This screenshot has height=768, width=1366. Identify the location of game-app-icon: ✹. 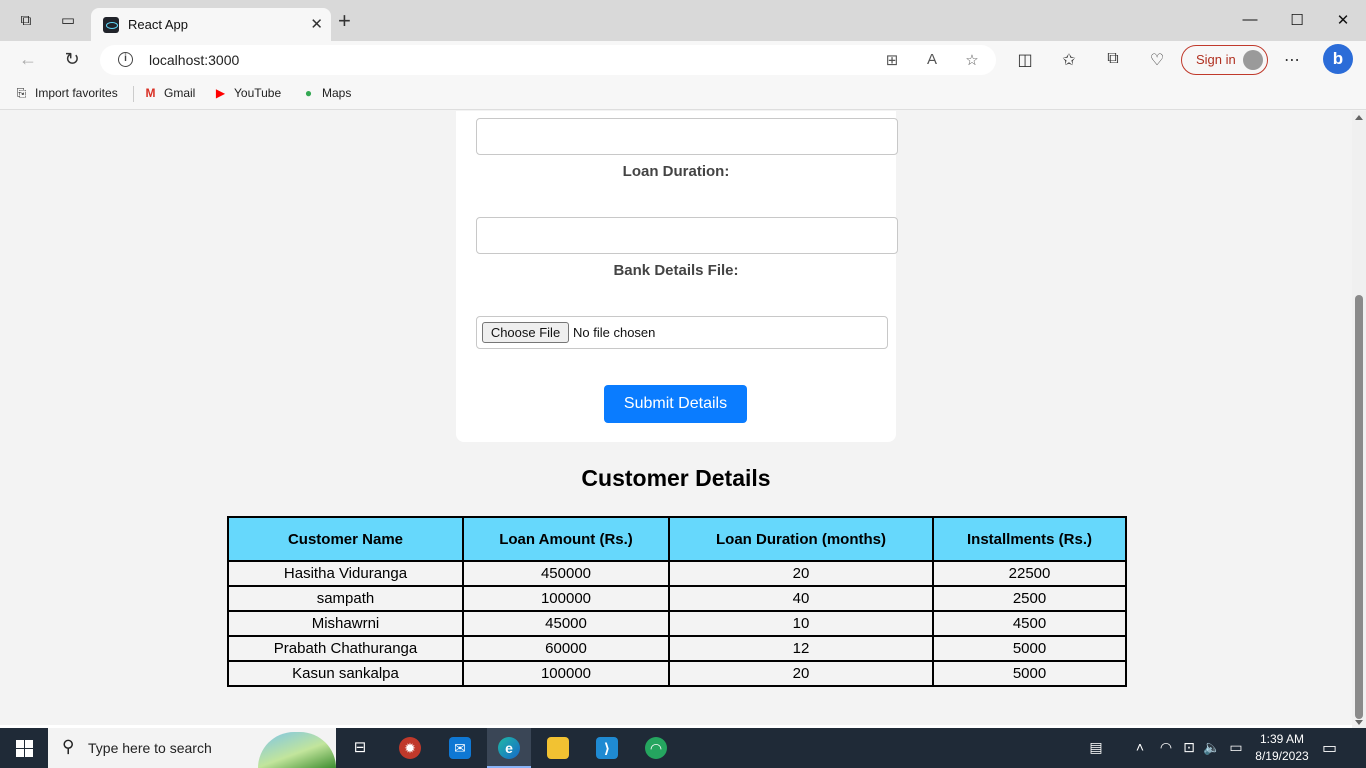
(410, 748).